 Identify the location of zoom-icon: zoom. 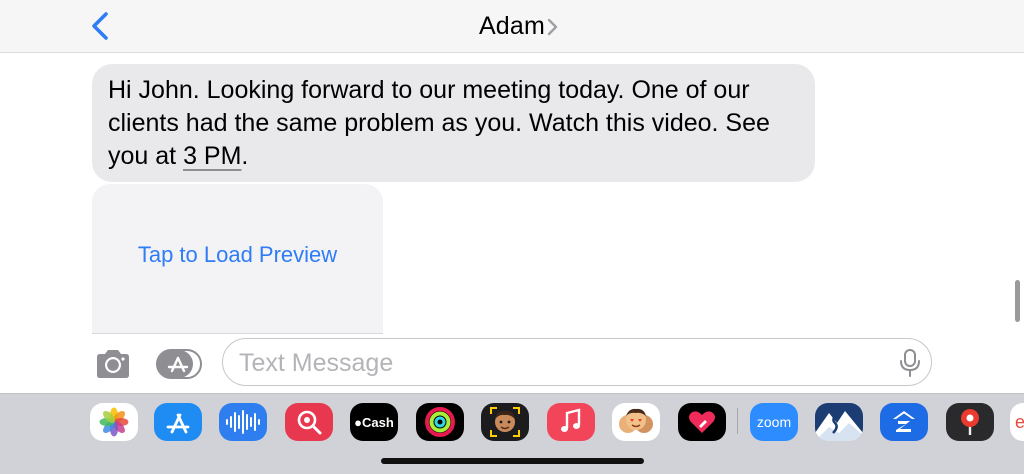
(774, 422).